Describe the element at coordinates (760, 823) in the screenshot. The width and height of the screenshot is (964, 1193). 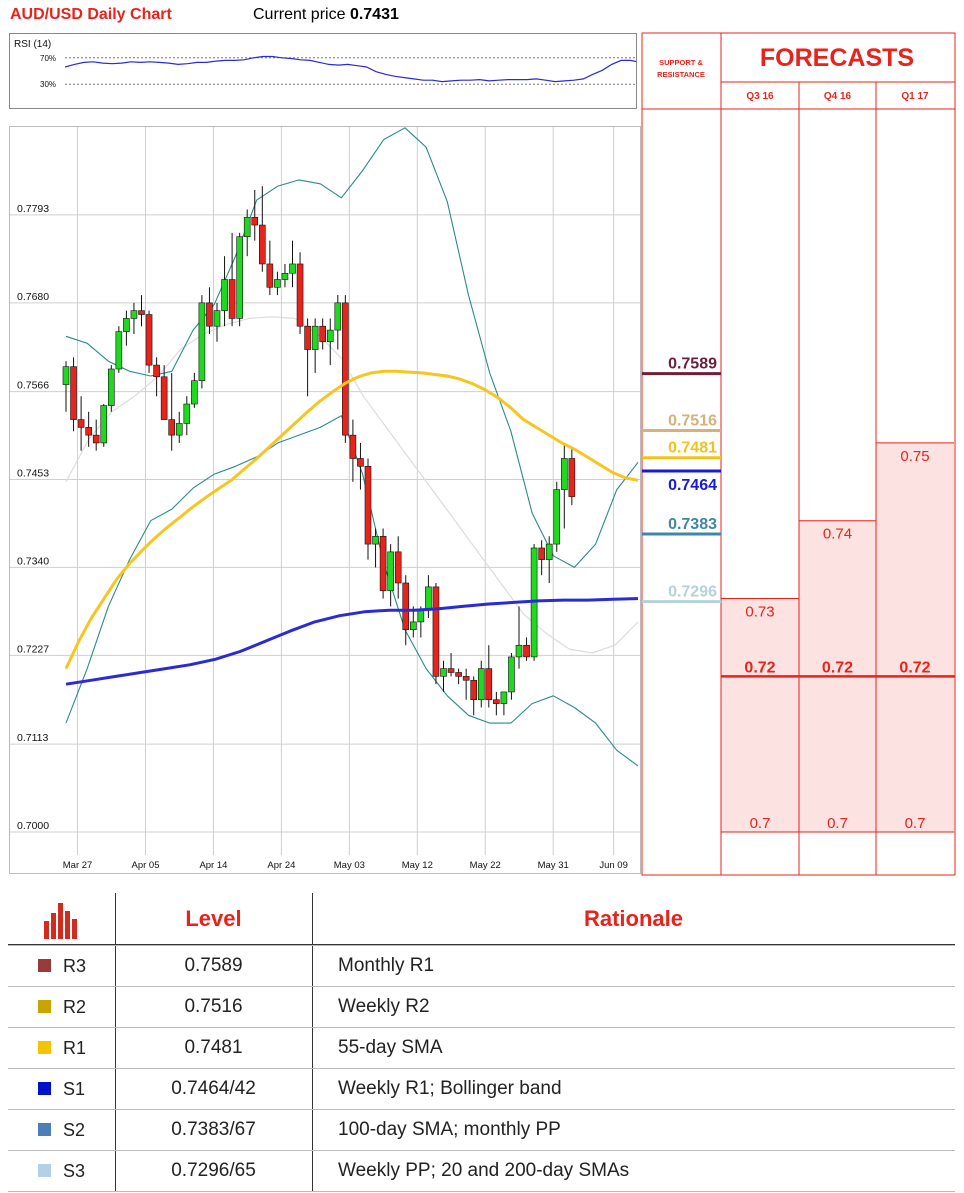
I see `forecast-low-value: 0.7` at that location.